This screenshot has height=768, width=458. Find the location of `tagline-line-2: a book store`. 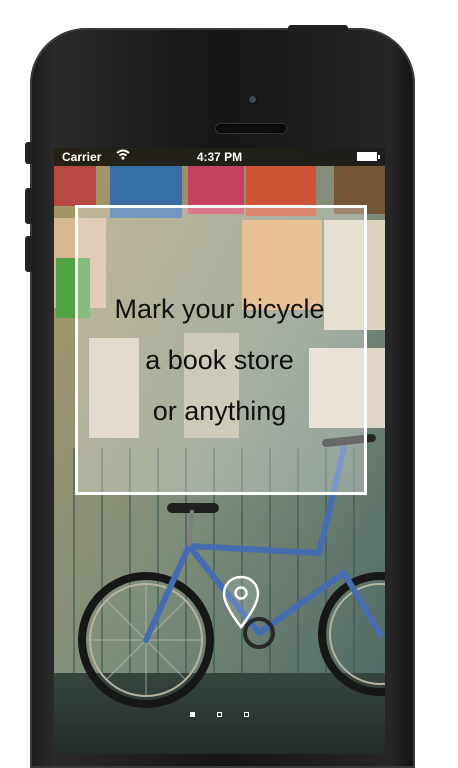

tagline-line-2: a book store is located at coordinates (219, 360).